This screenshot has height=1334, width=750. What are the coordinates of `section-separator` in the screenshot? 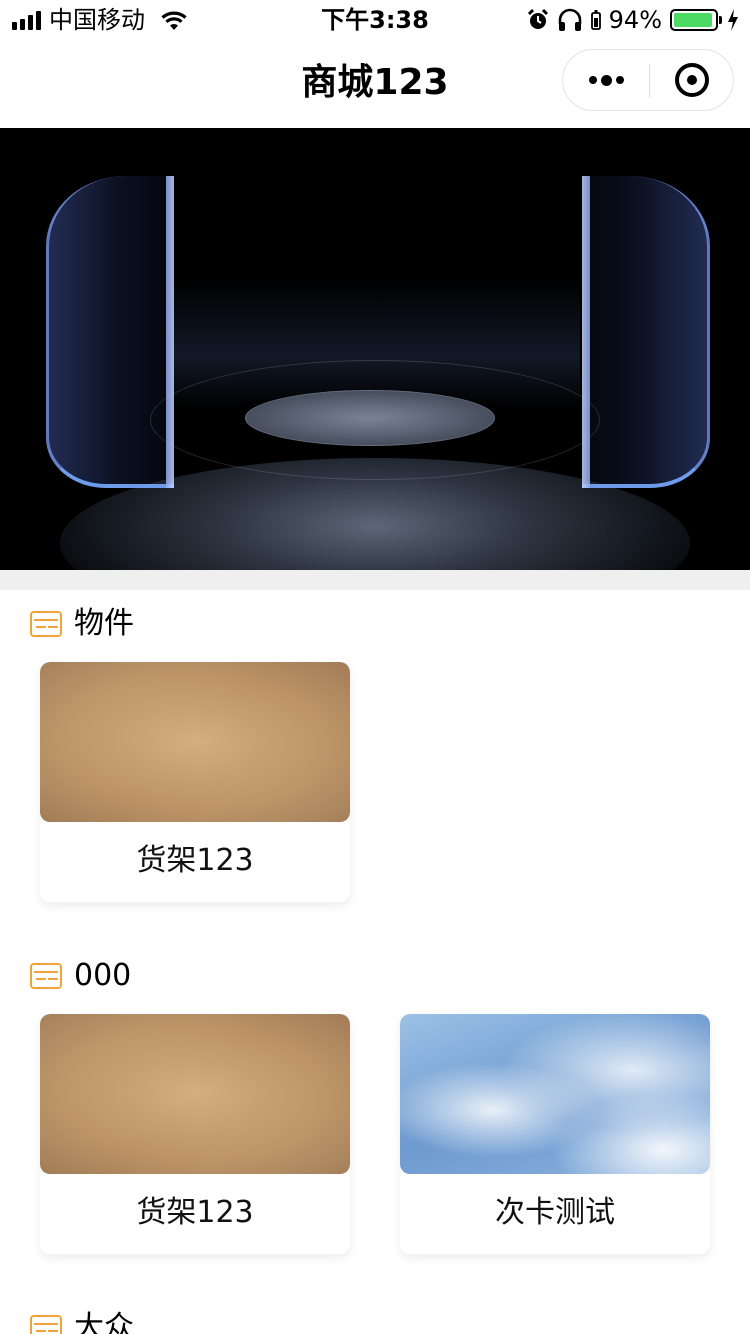 It's located at (375, 580).